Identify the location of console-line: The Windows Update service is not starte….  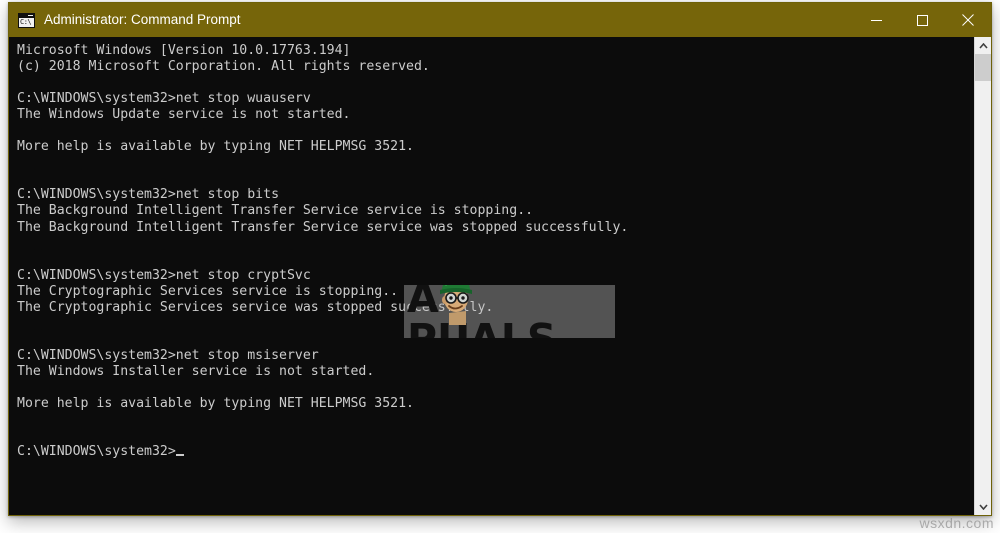
(184, 115).